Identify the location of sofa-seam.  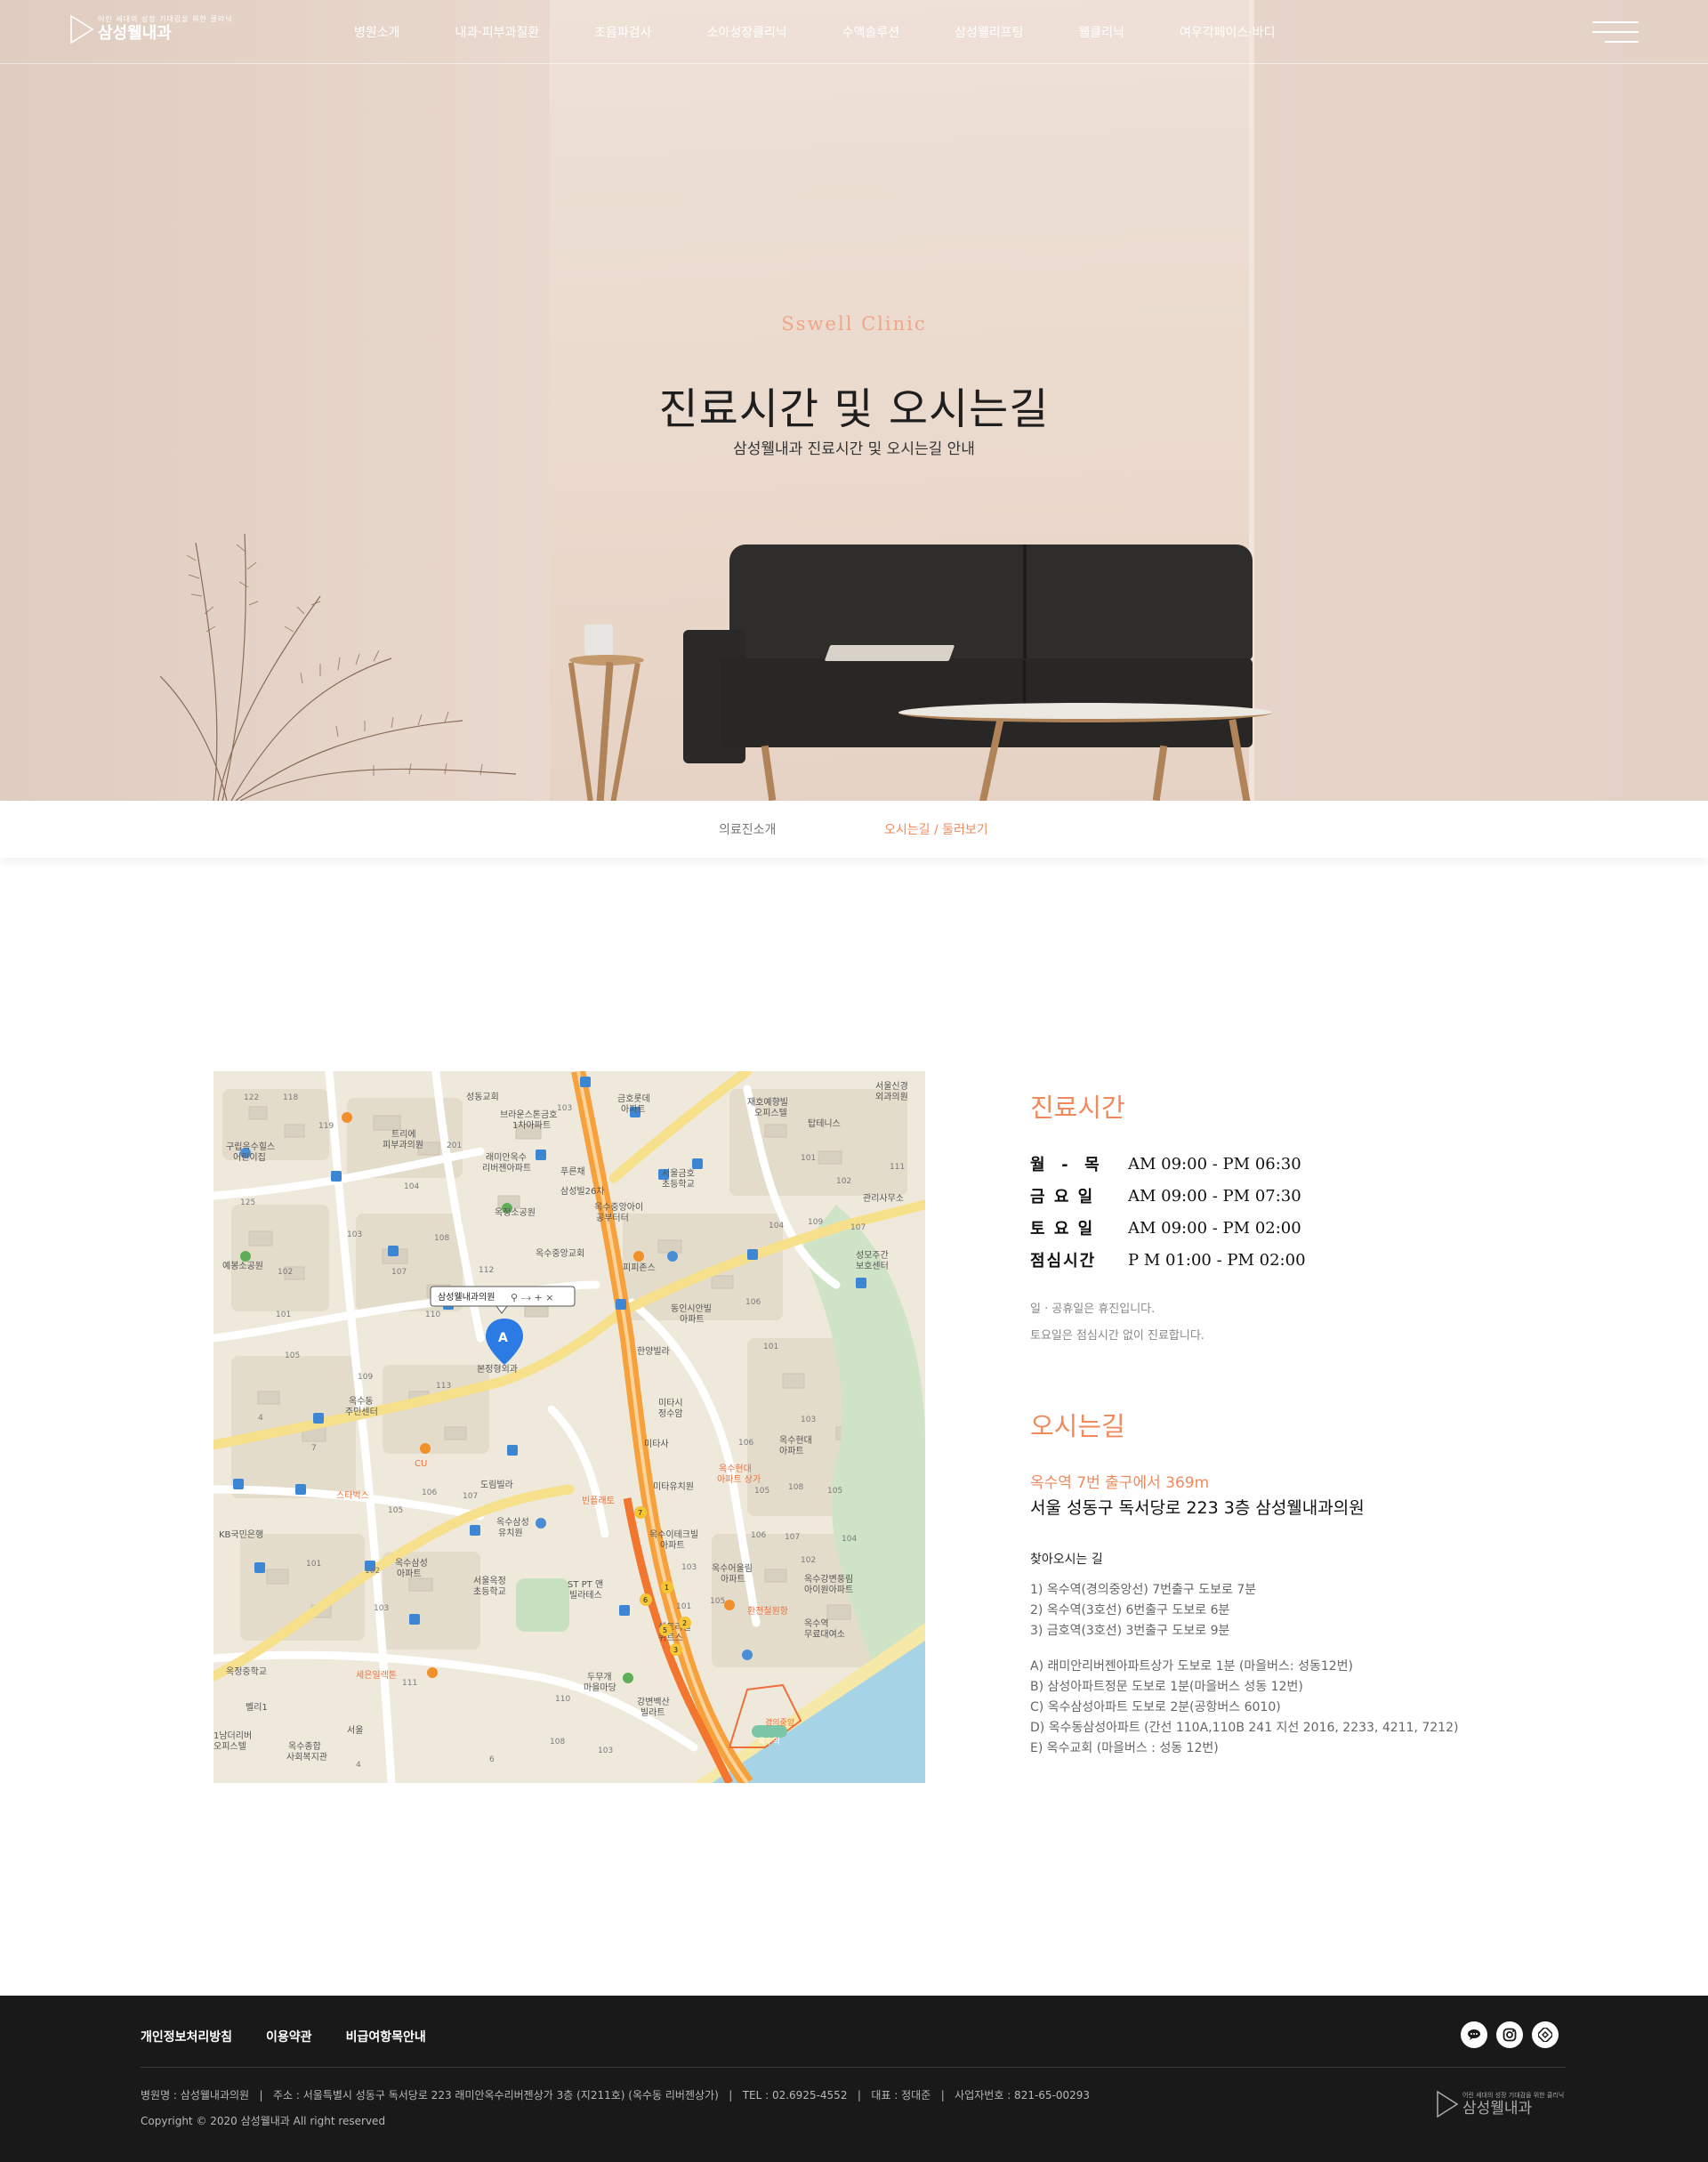
(1025, 603).